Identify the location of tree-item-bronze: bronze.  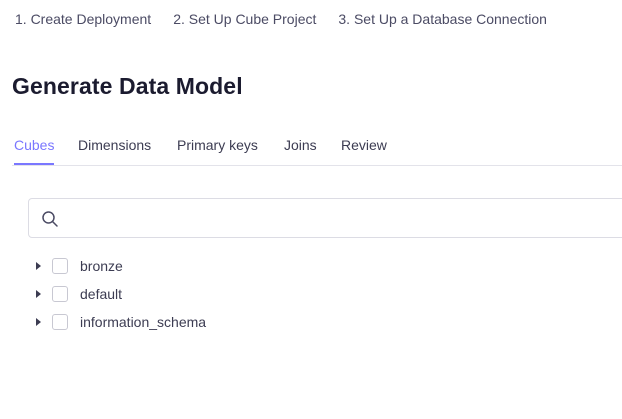
(182, 266).